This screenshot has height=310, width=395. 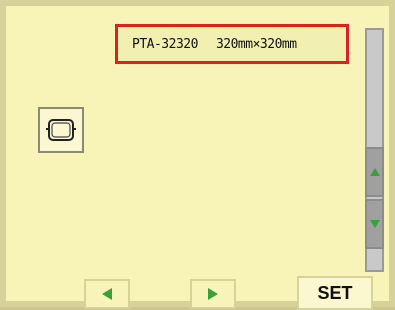 I want to click on selected-hoop-label: PTA-32320 320mm×320mm, so click(x=232, y=44).